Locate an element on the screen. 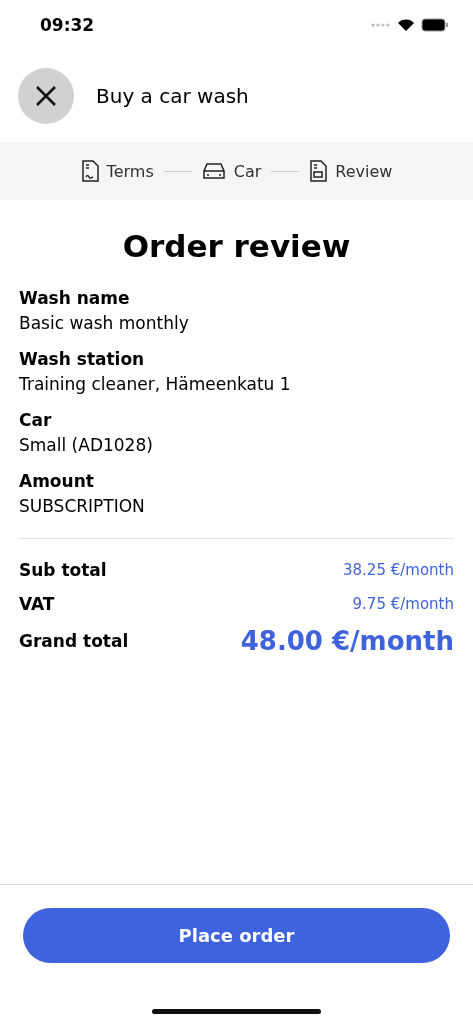 Image resolution: width=473 pixels, height=1024 pixels. detail-value: Basic wash monthly is located at coordinates (104, 323).